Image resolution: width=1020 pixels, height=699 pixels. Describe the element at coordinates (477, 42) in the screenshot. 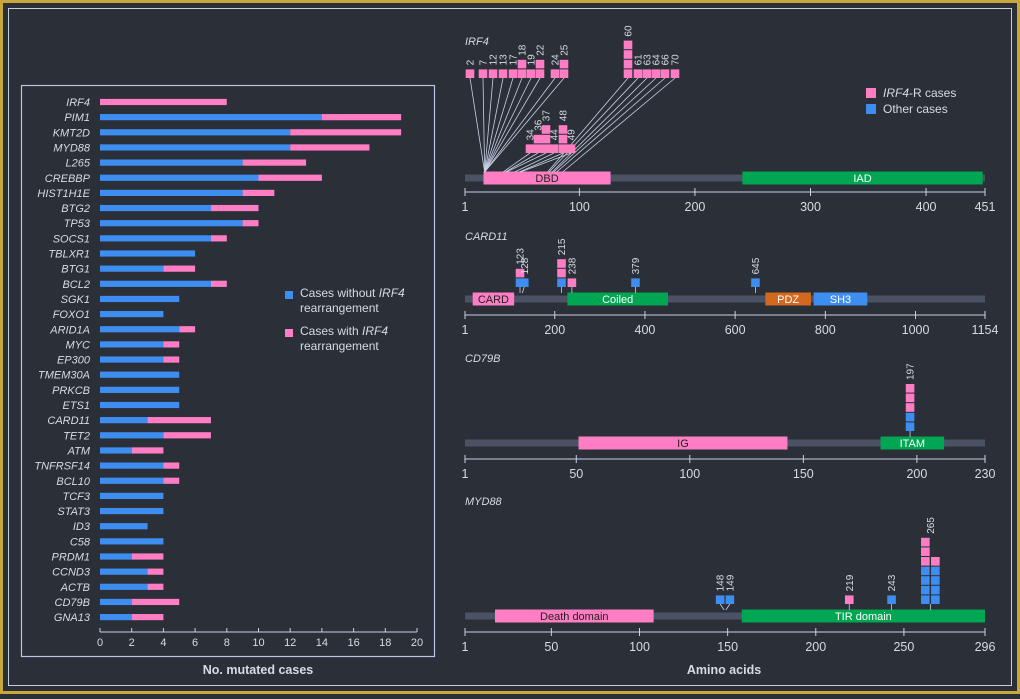

I see `protein-name: IRF4` at that location.